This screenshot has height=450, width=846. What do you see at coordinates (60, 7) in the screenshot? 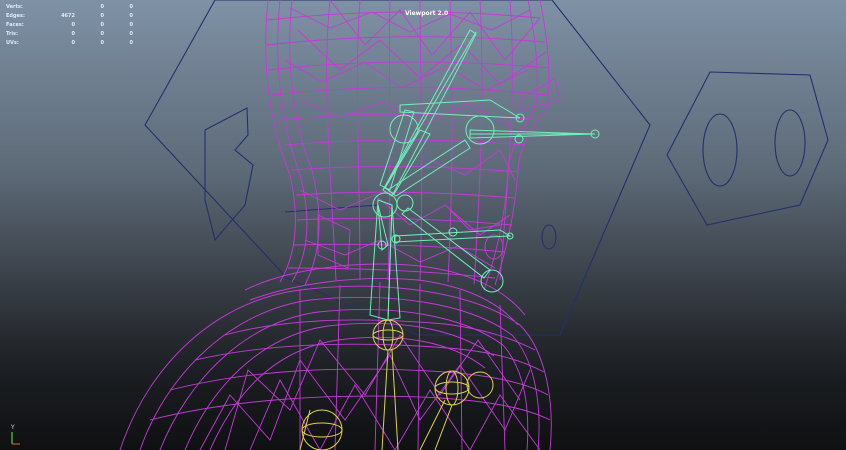
I see `hud-value` at bounding box center [60, 7].